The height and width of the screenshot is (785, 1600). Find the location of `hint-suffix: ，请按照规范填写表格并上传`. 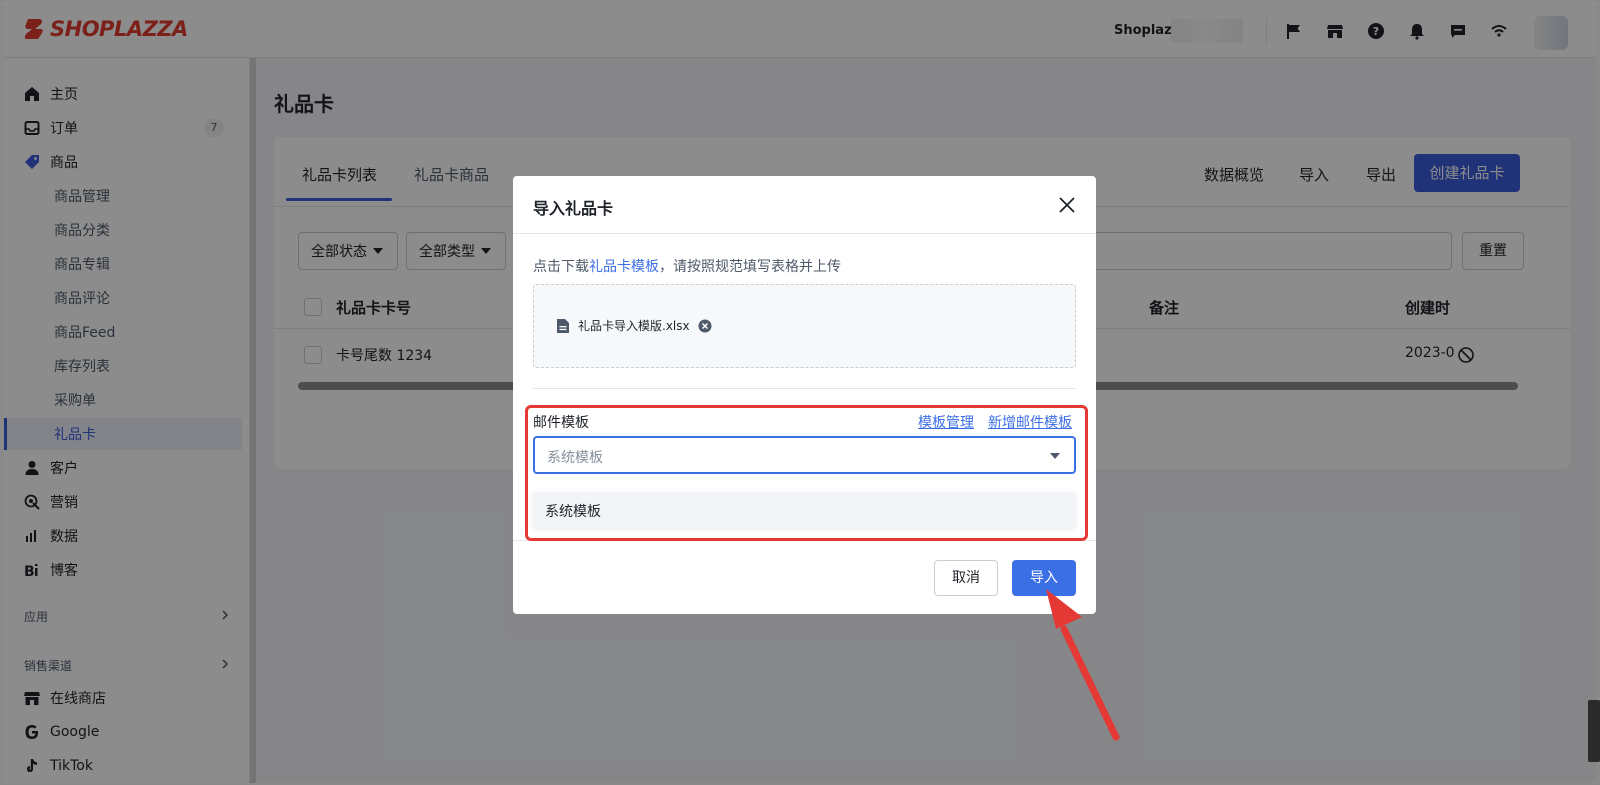

hint-suffix: ，请按照规范填写表格并上传 is located at coordinates (750, 267).